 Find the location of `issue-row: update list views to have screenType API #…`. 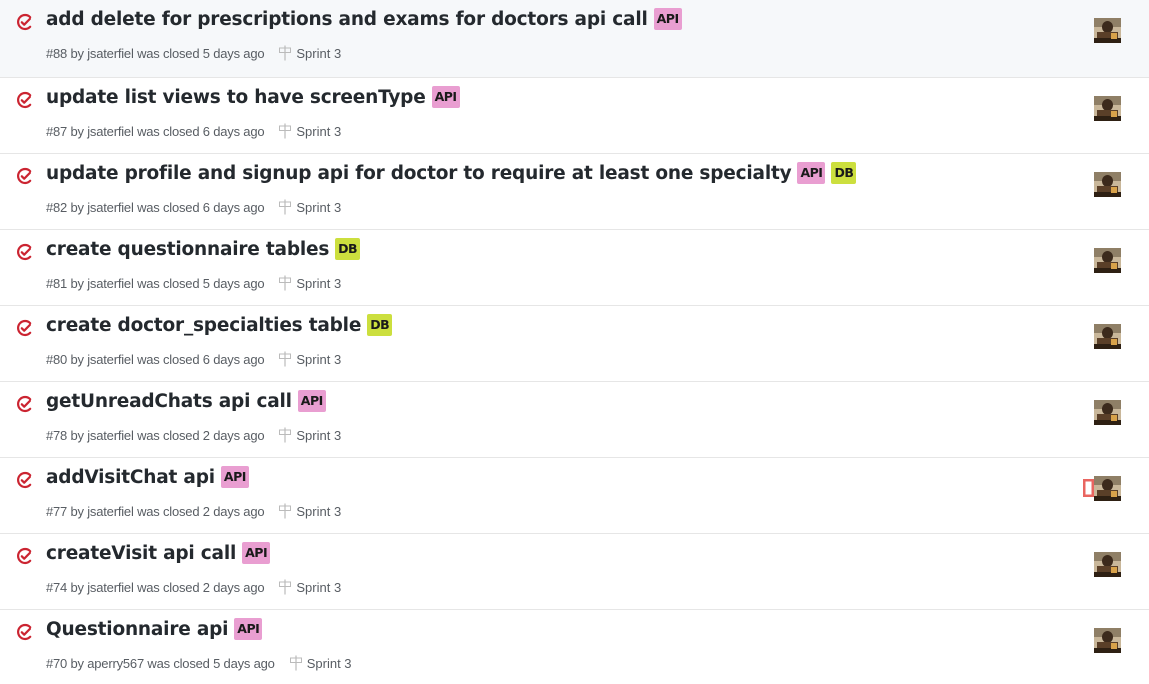

issue-row: update list views to have screenType API #… is located at coordinates (574, 116).